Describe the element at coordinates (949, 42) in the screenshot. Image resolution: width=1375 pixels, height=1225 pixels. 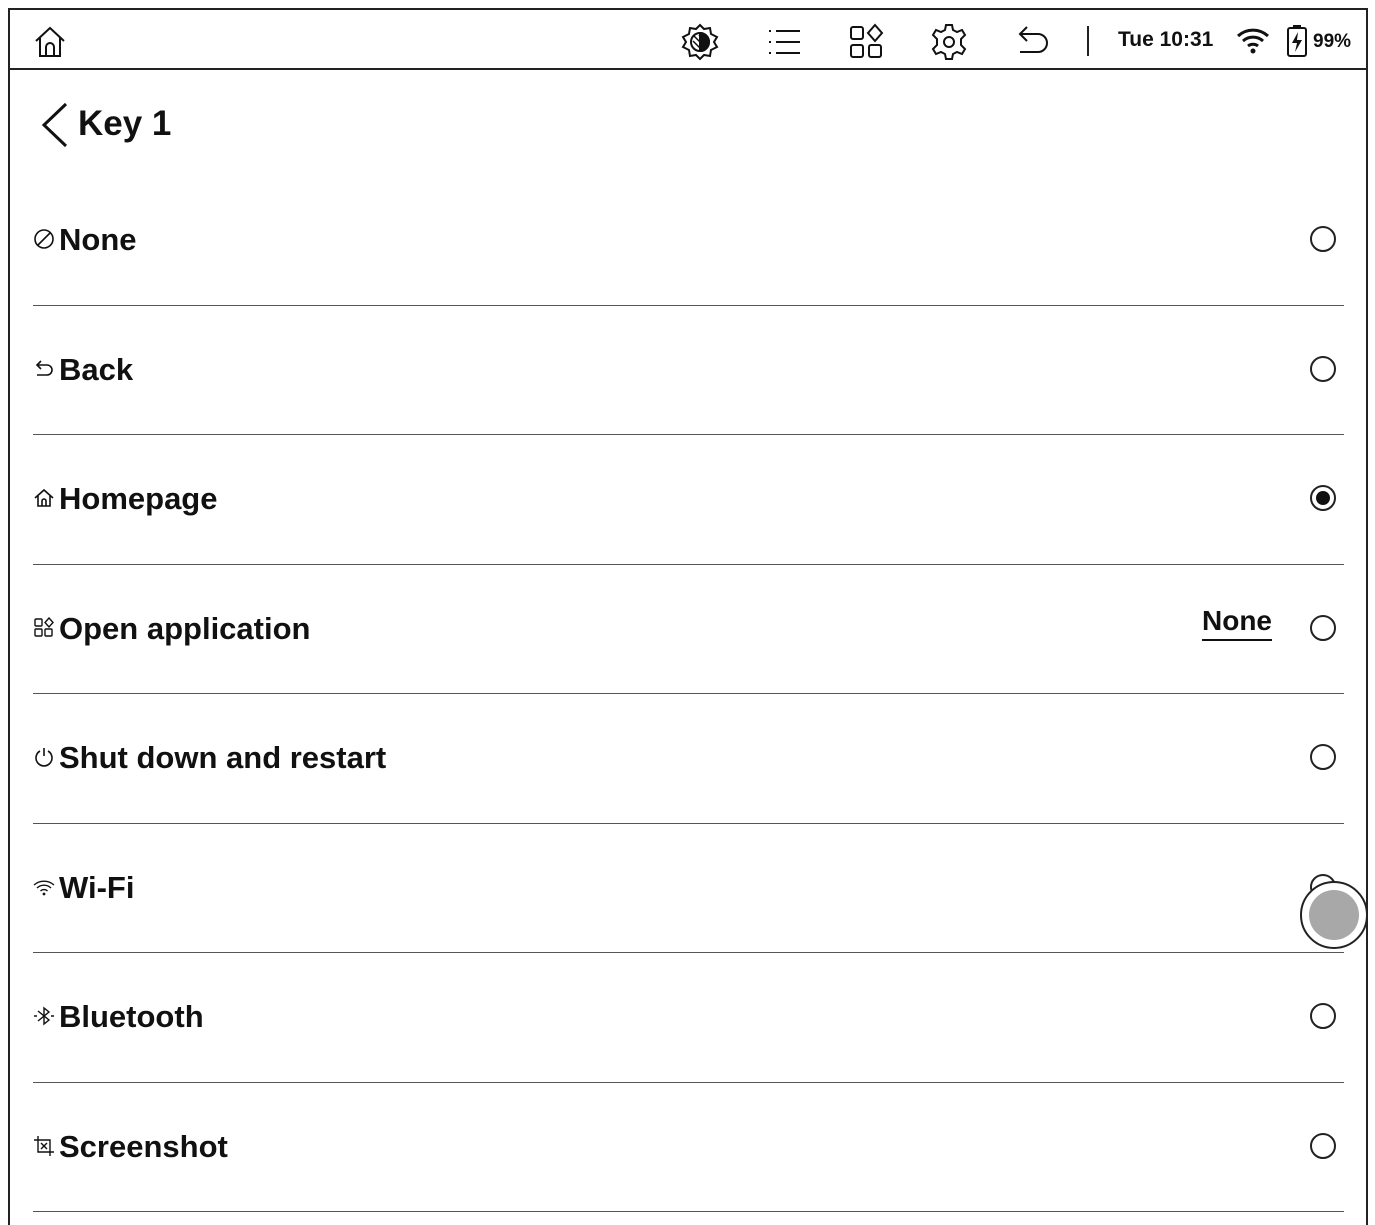
I see `settings-icon` at that location.